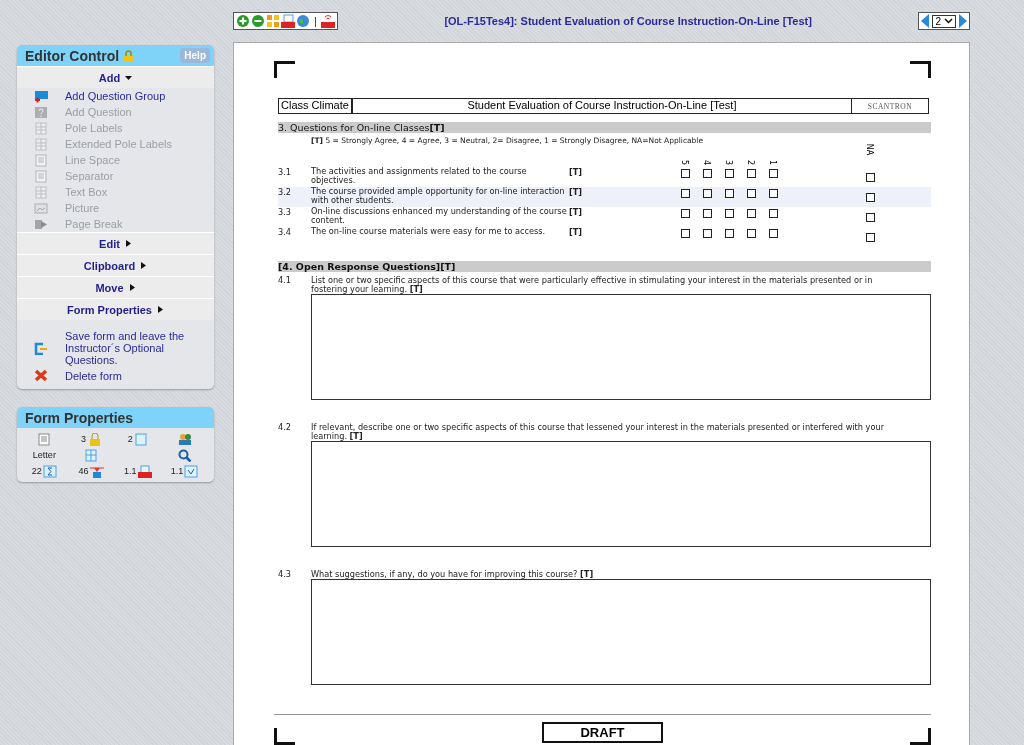 Image resolution: width=1024 pixels, height=745 pixels. Describe the element at coordinates (130, 439) in the screenshot. I see `property-value: 2` at that location.